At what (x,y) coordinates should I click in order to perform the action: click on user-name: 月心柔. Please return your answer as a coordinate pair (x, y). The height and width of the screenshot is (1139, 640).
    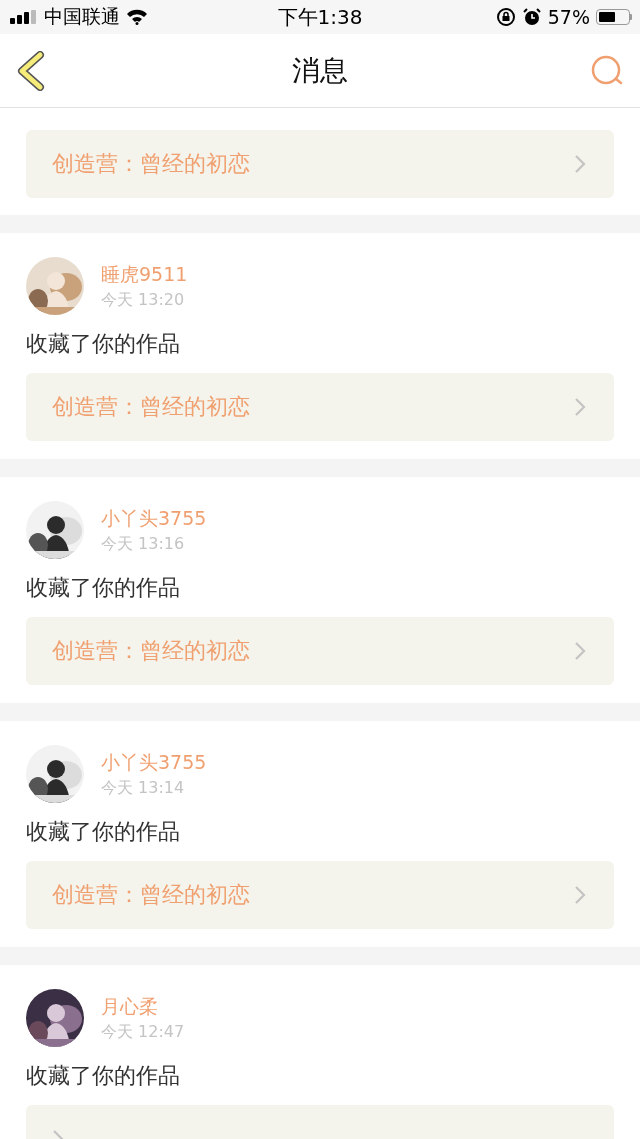
    Looking at the image, I should click on (143, 1006).